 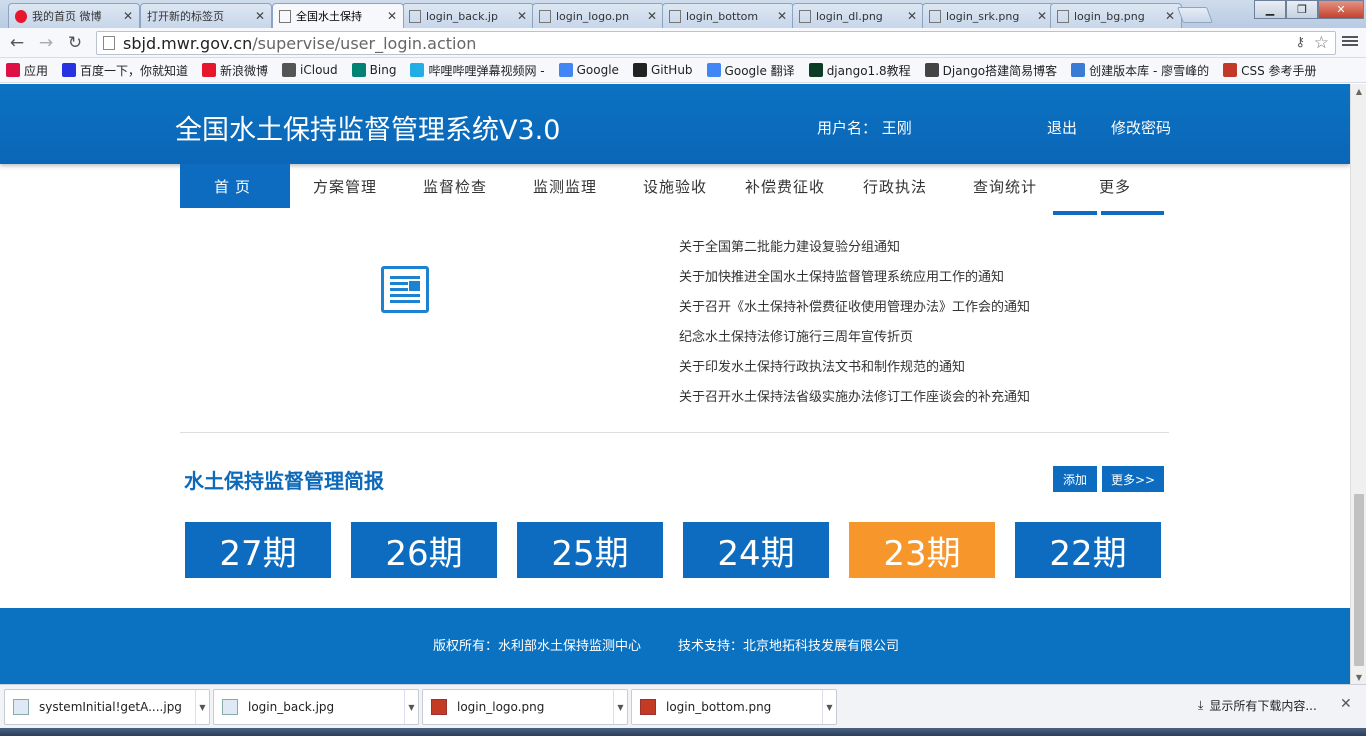 I want to click on bookmark-item: CSS 参考手册, so click(x=1270, y=70).